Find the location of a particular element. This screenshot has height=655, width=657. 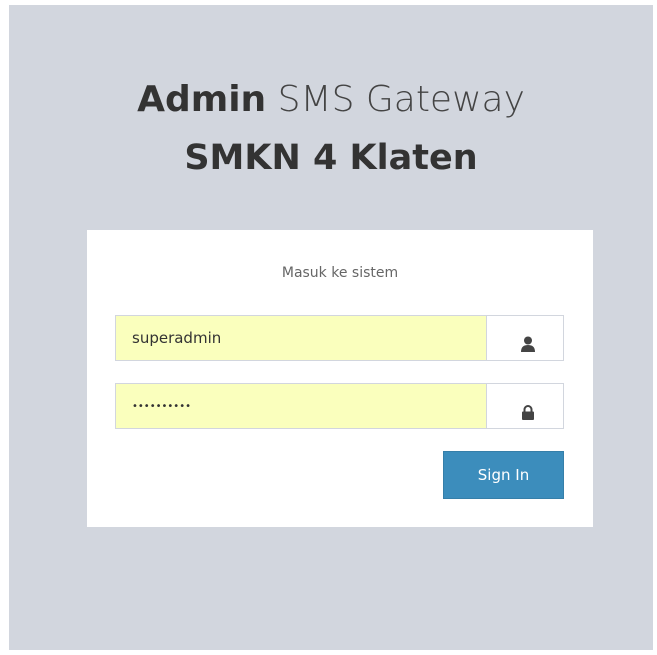

username-field is located at coordinates (339, 338).